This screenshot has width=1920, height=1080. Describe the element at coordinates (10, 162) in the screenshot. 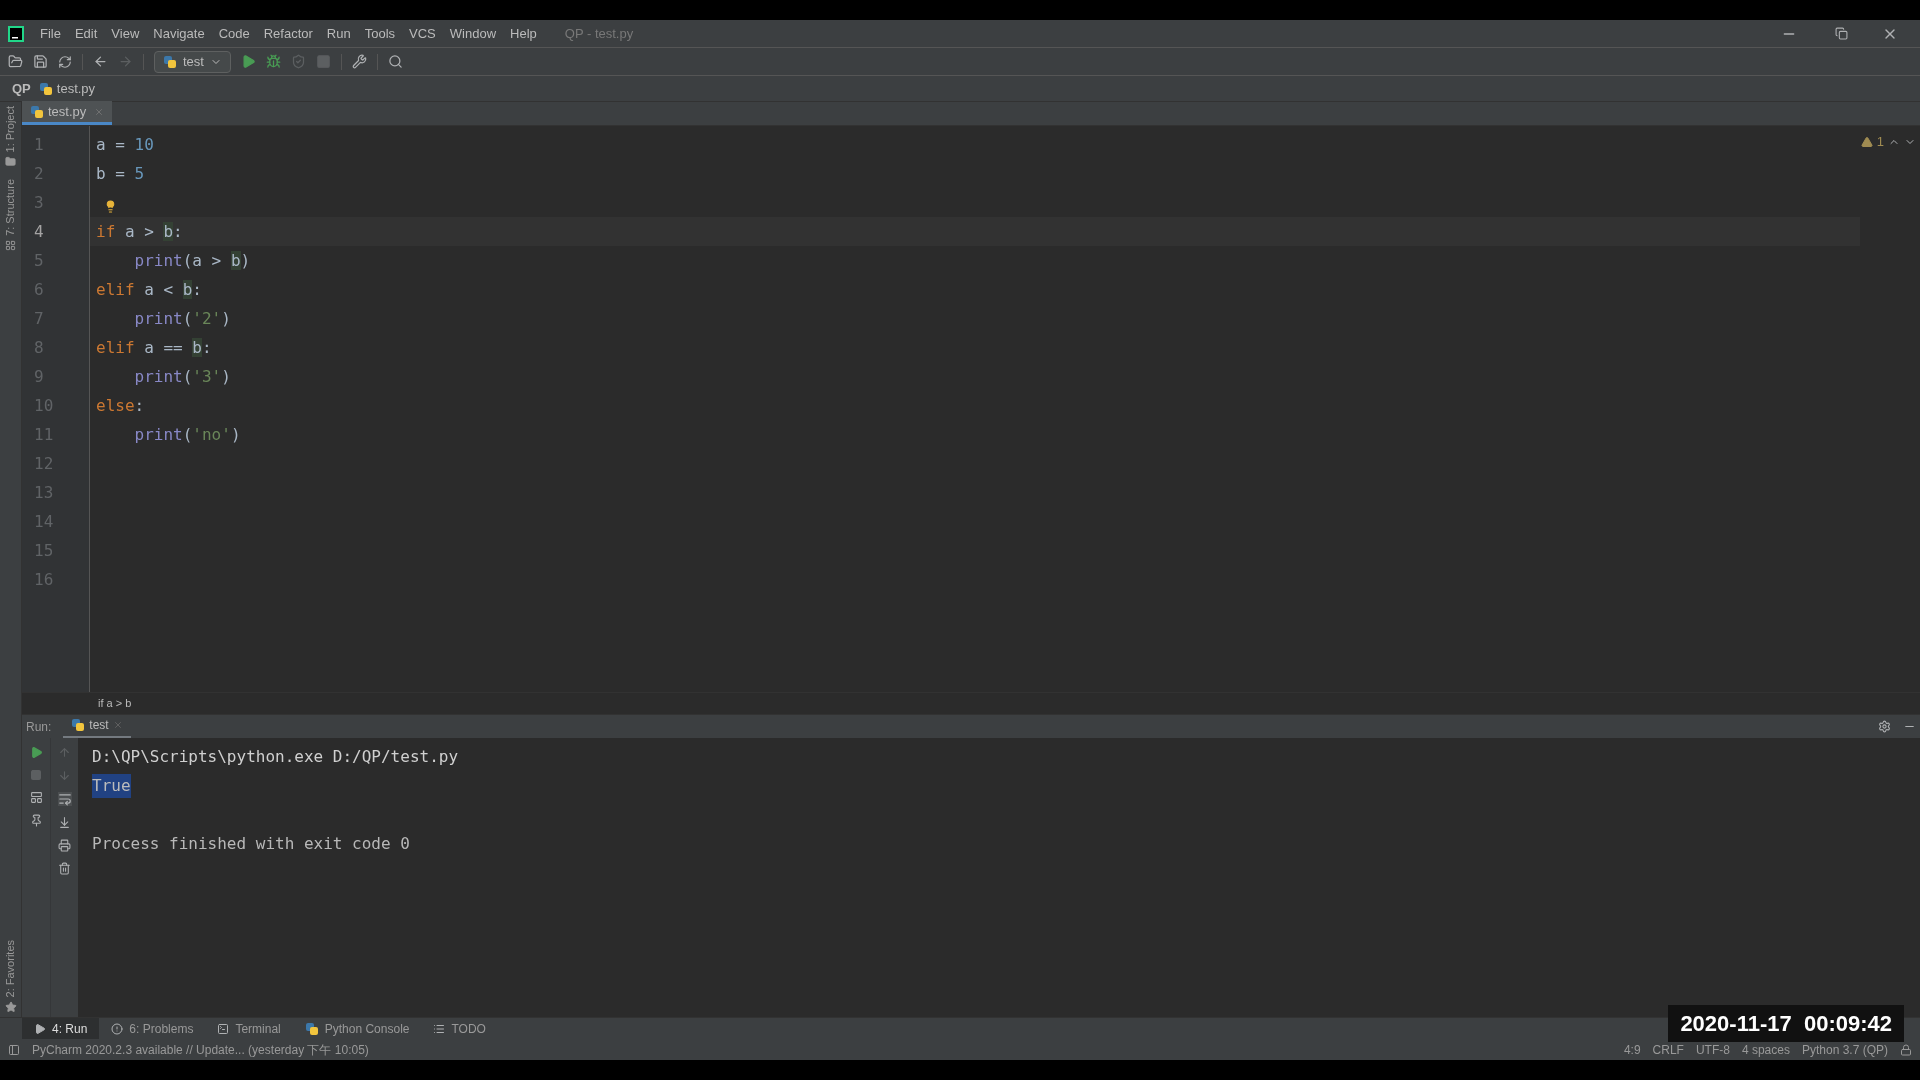

I see `folder-icon` at that location.